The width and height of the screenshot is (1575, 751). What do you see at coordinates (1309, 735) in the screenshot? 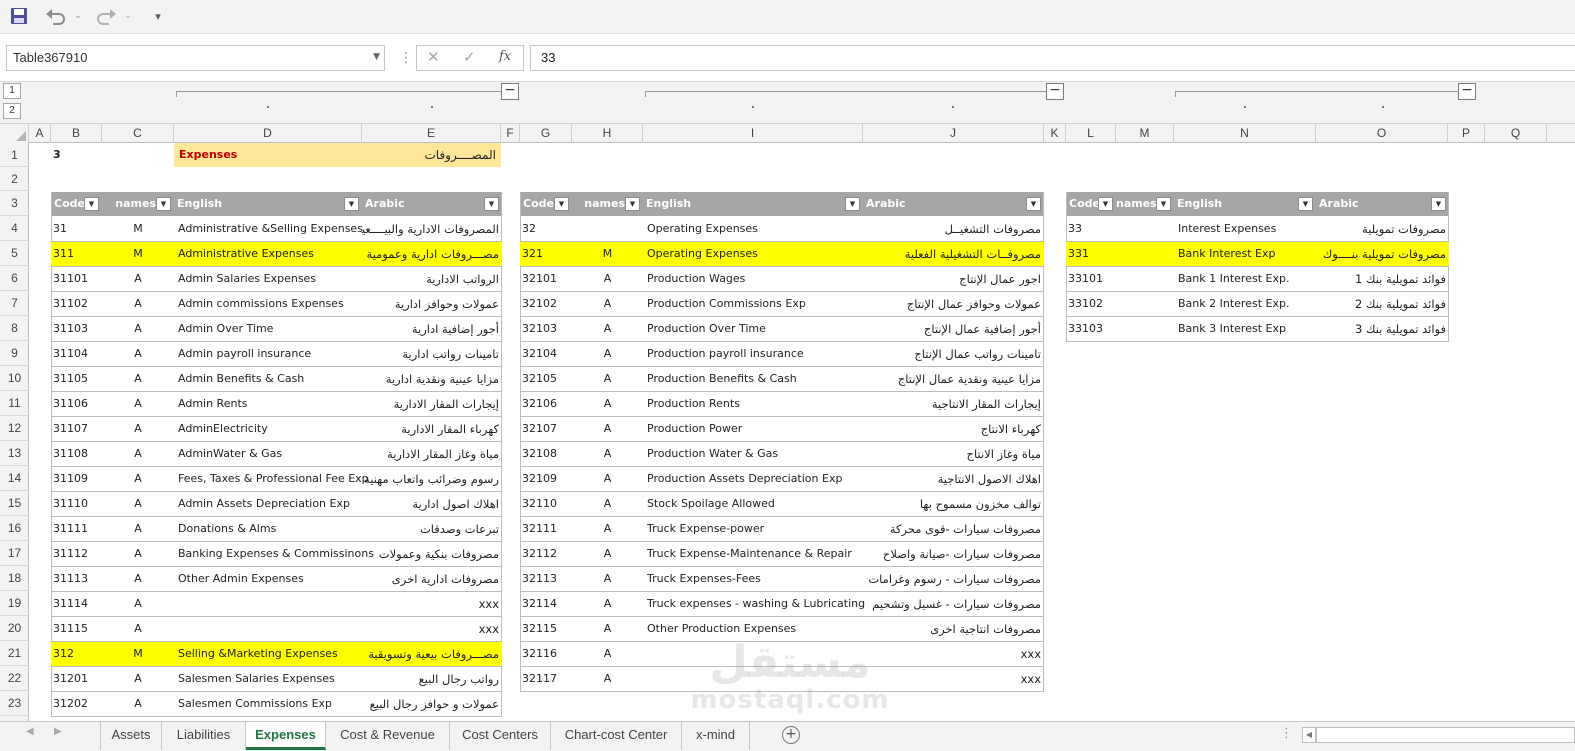
I see `scroll-left-icon: ◀` at bounding box center [1309, 735].